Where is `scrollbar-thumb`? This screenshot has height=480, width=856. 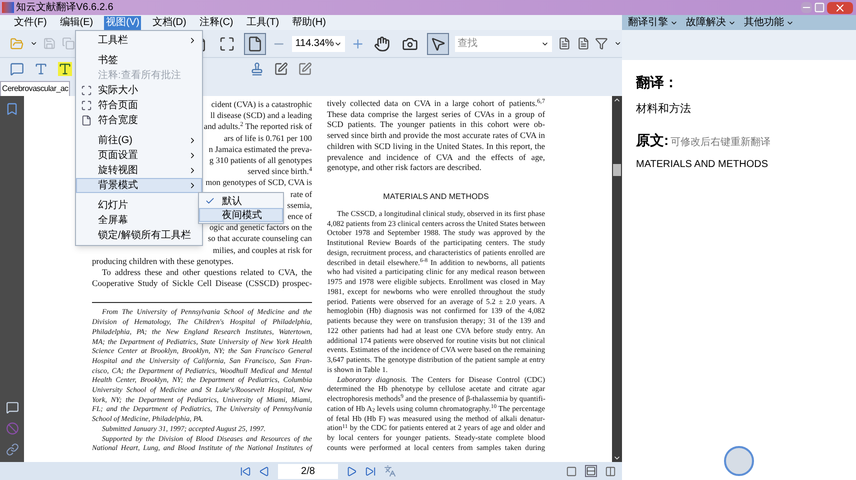
scrollbar-thumb is located at coordinates (617, 170).